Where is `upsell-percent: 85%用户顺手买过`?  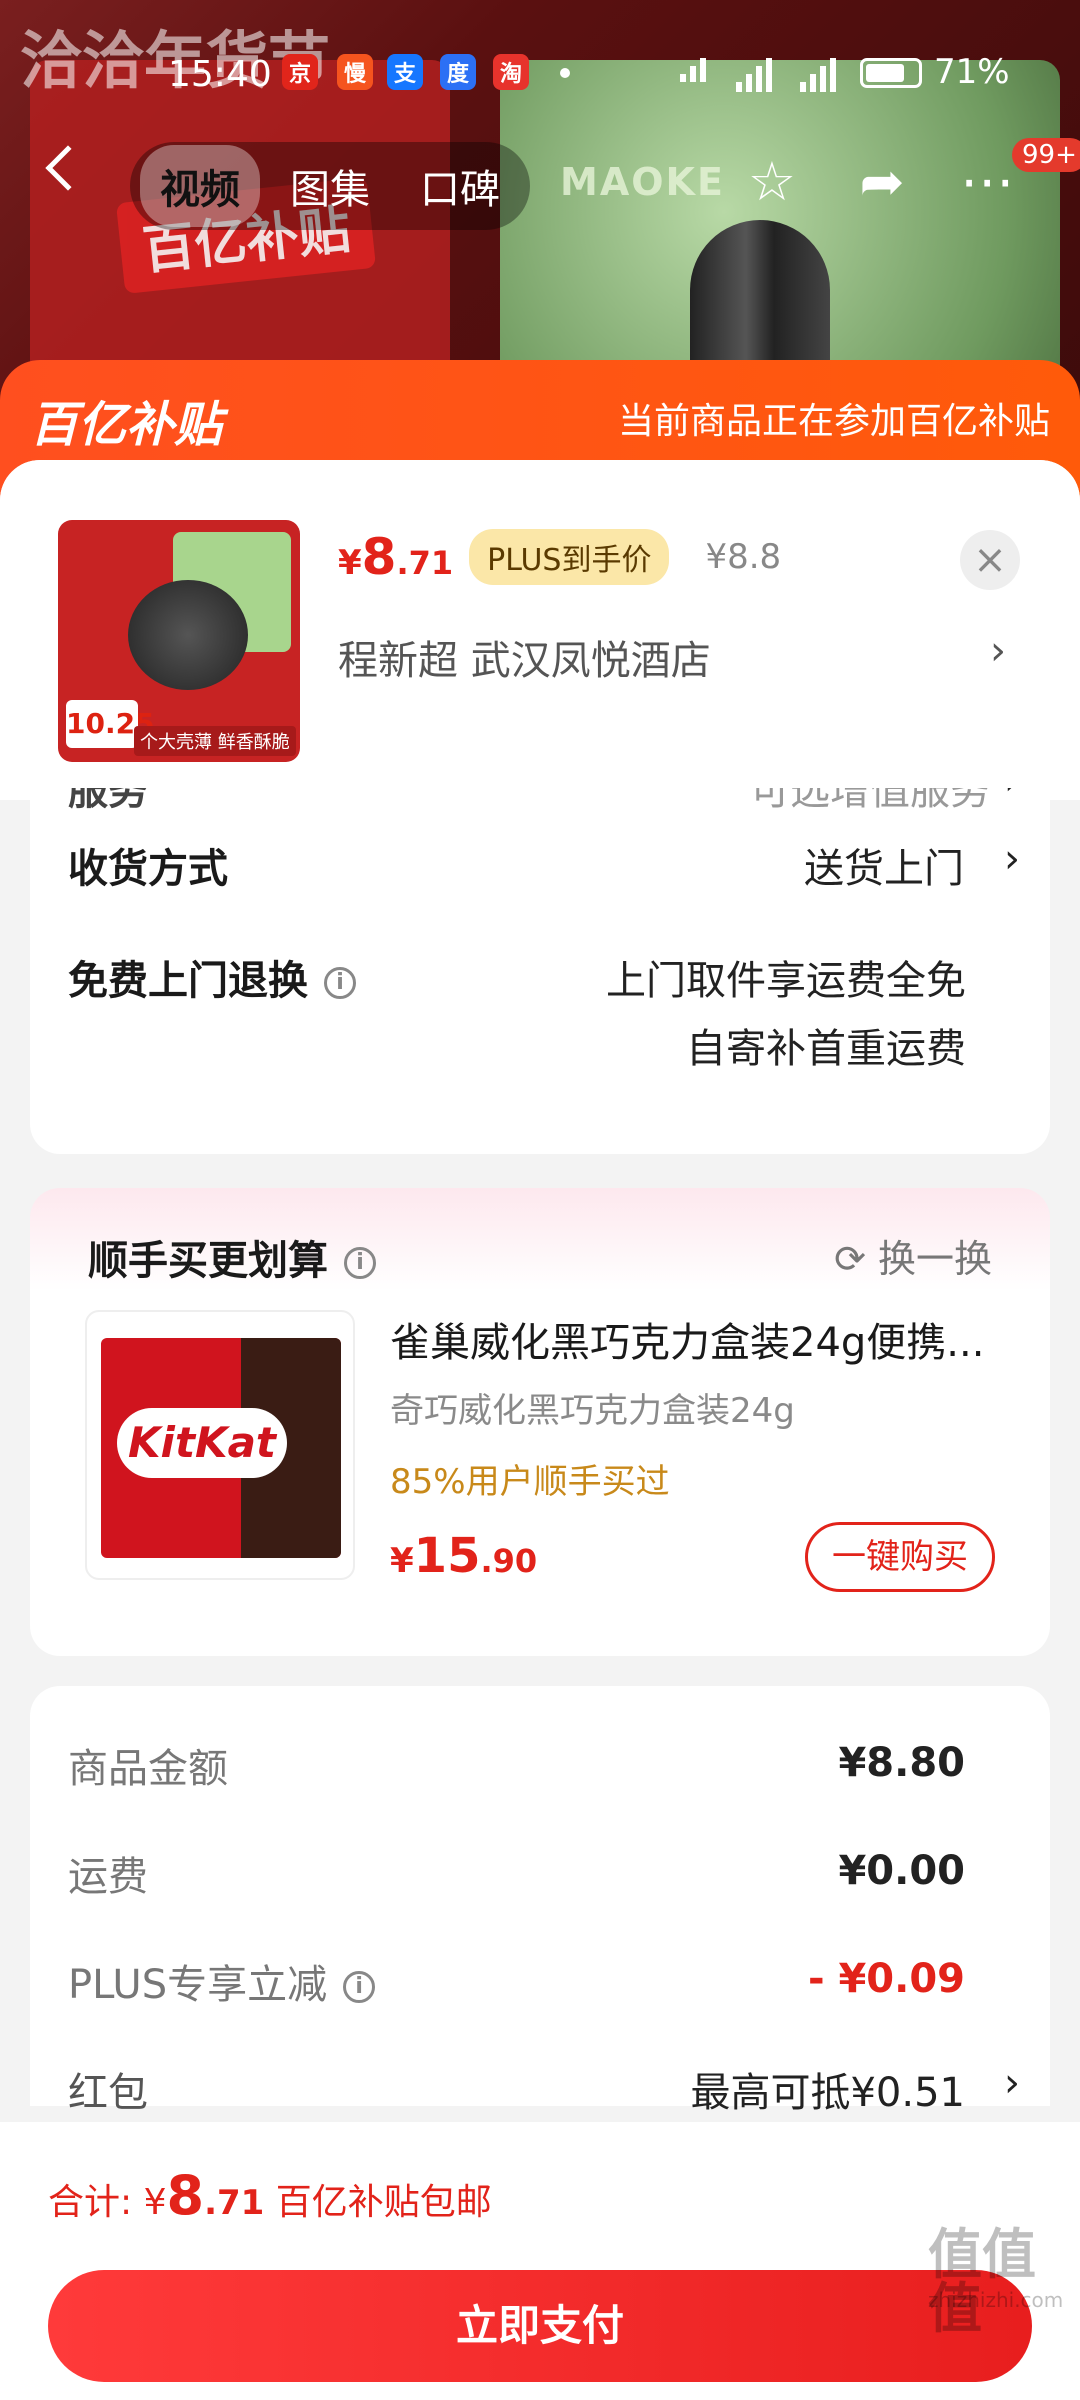 upsell-percent: 85%用户顺手买过 is located at coordinates (530, 1482).